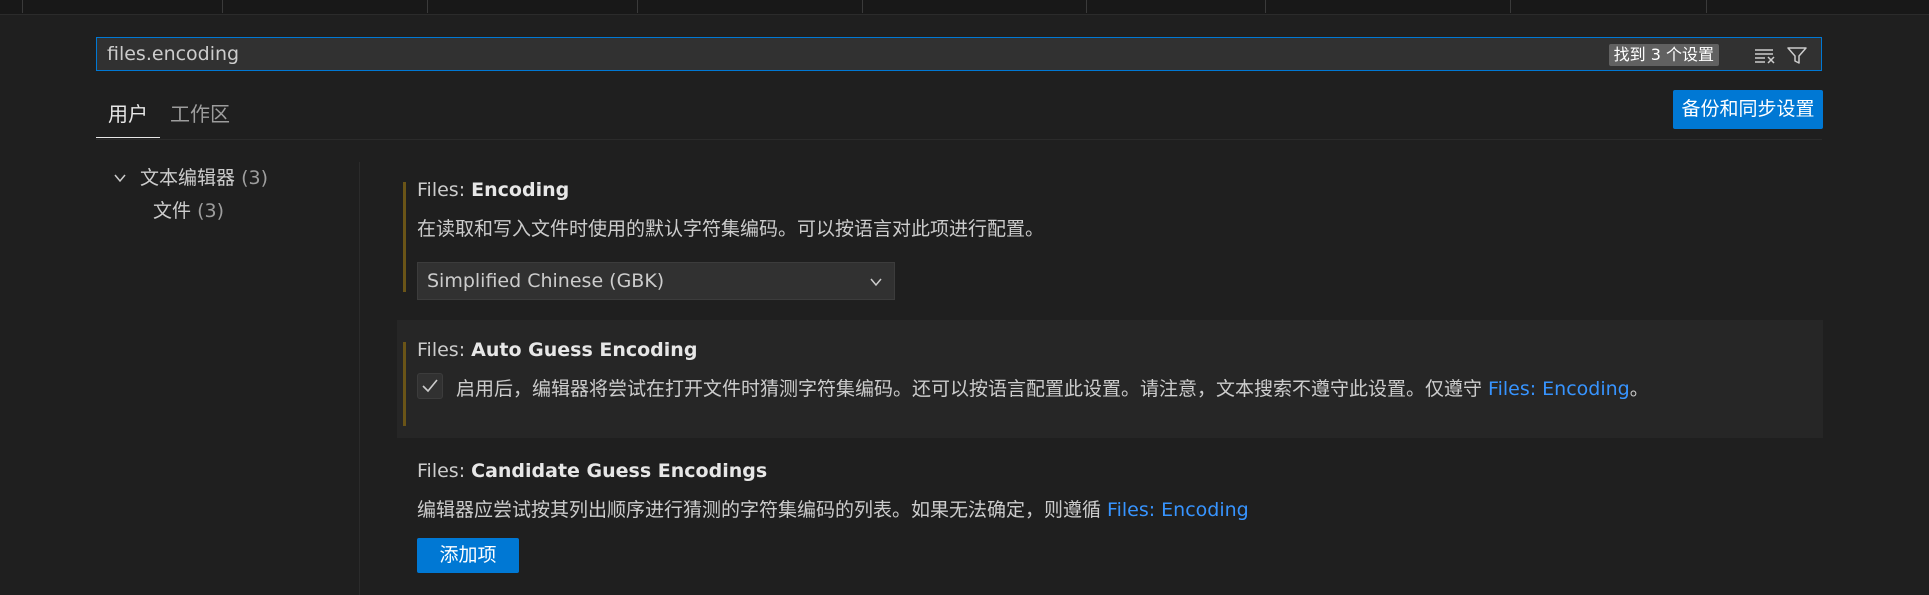 Image resolution: width=1929 pixels, height=595 pixels. Describe the element at coordinates (468, 555) in the screenshot. I see `add-item-button: 添加项` at that location.